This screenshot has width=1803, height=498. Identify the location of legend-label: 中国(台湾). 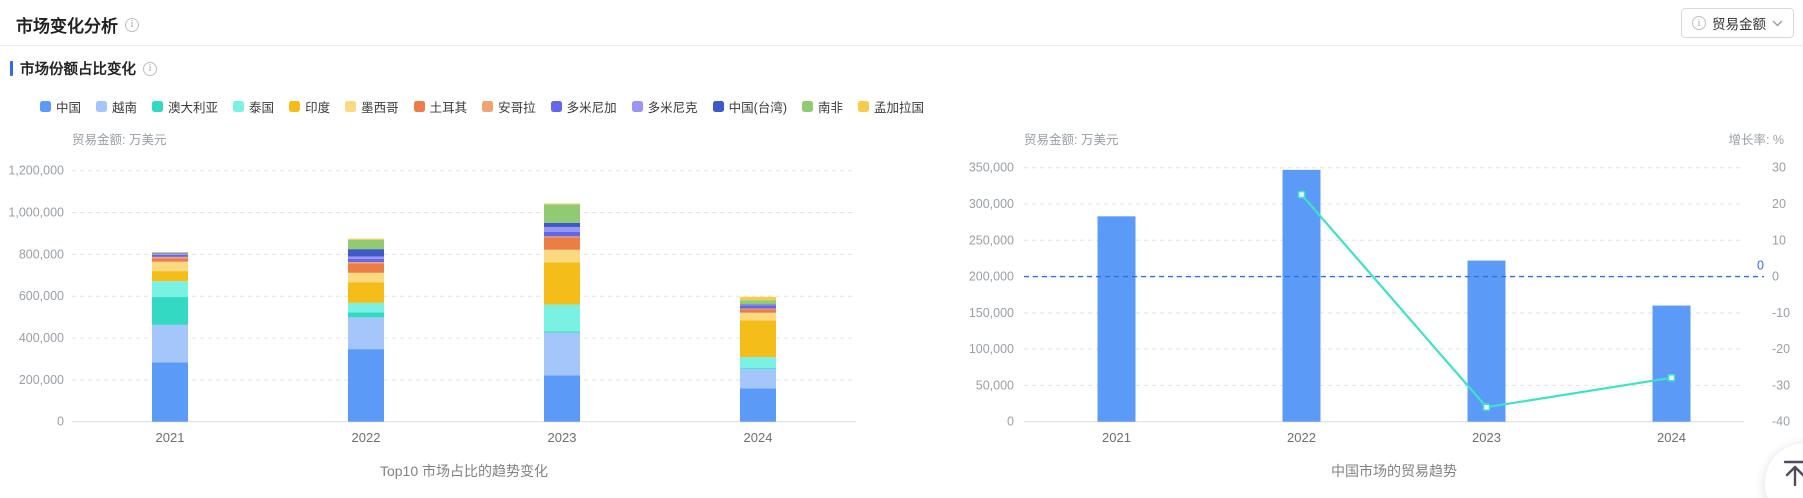
(757, 108).